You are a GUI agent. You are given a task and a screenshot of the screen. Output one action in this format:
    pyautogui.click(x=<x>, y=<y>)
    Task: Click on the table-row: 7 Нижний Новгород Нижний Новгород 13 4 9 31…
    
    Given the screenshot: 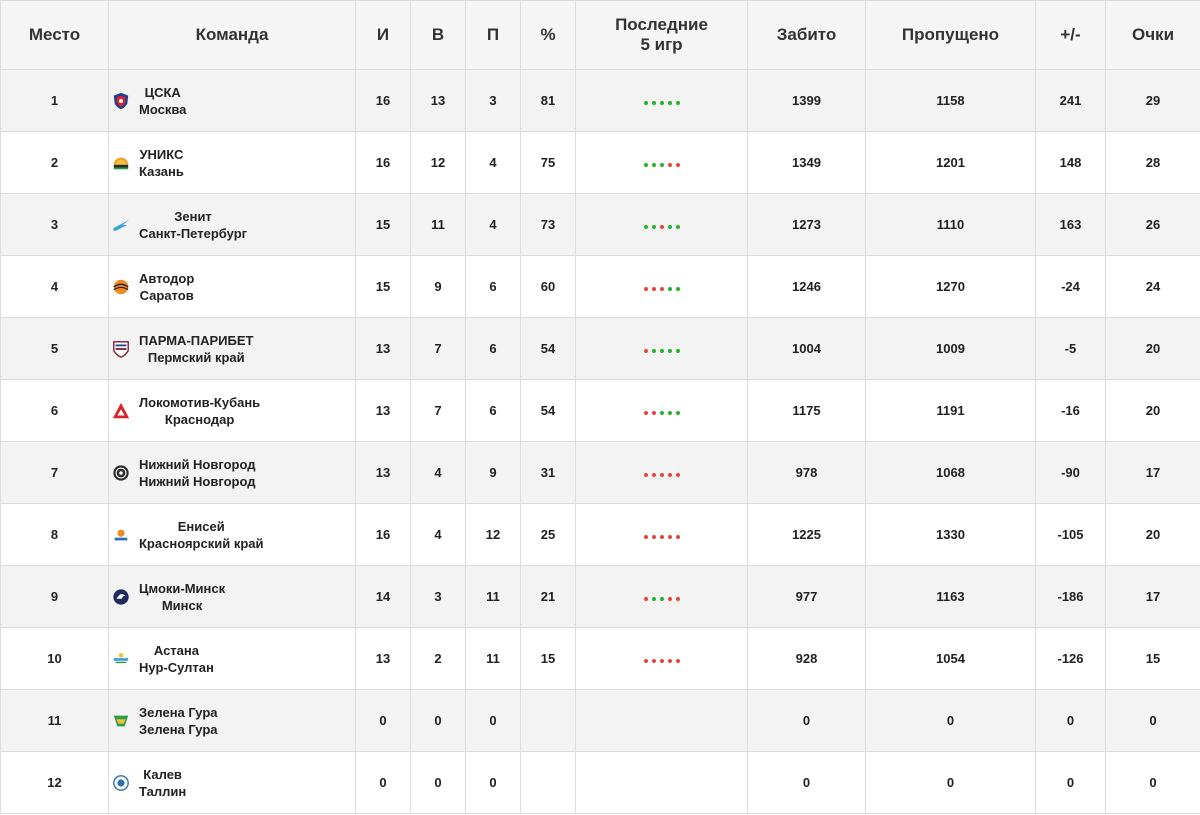 What is the action you would take?
    pyautogui.click(x=600, y=472)
    